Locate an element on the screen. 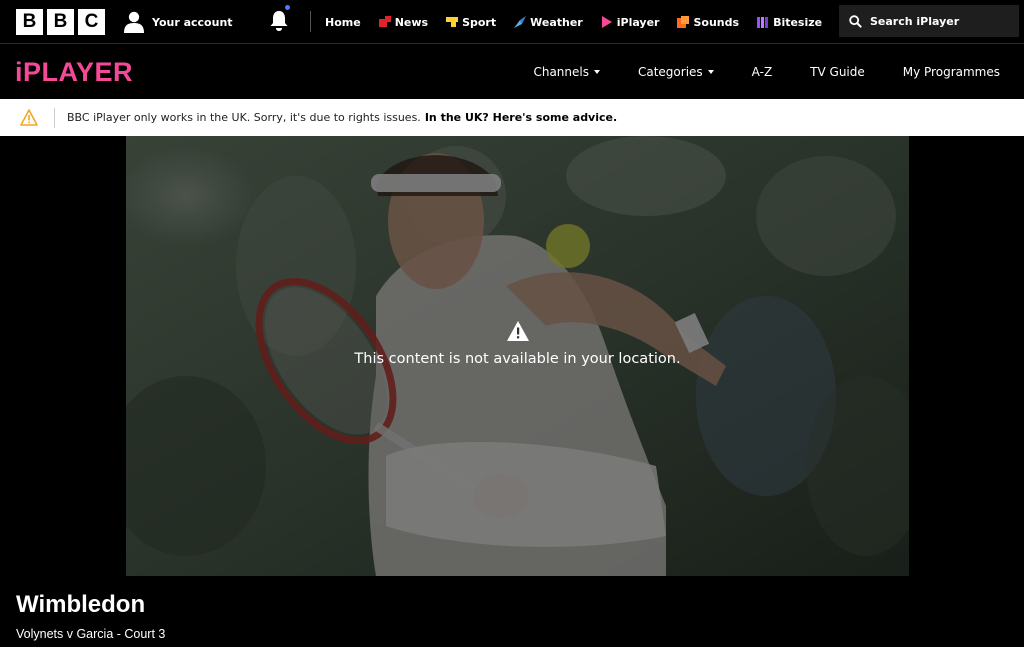 This screenshot has height=647, width=1024. notifications-button is located at coordinates (279, 18).